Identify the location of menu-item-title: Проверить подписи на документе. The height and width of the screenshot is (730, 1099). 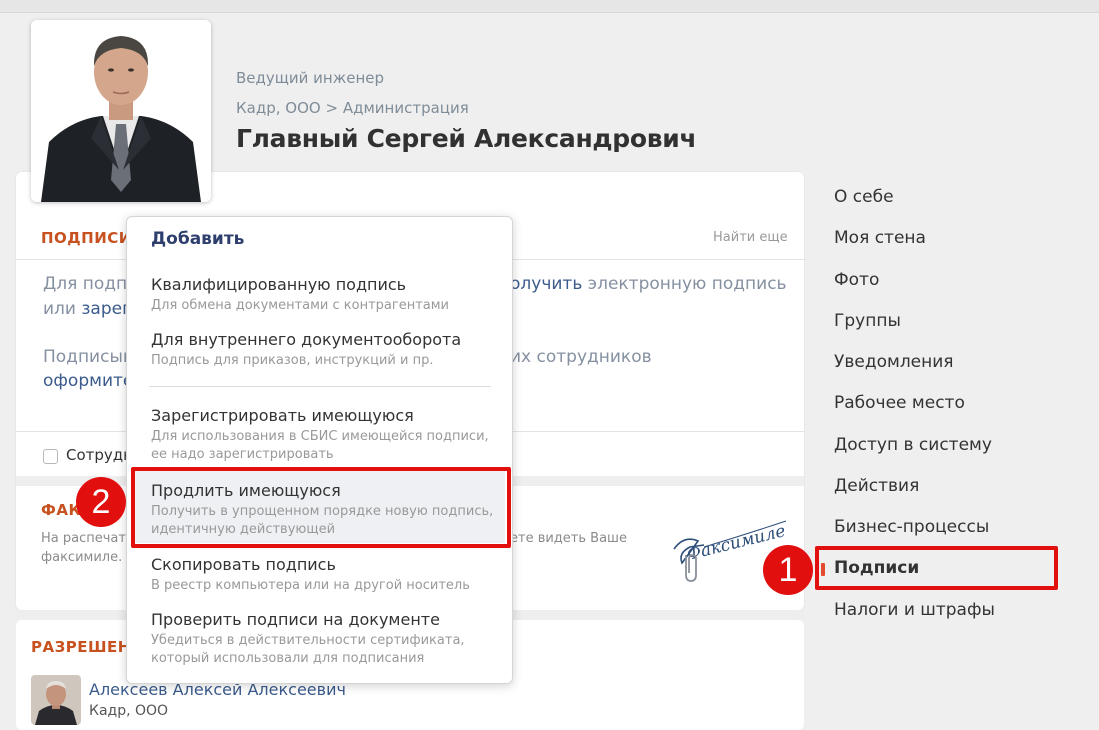
(295, 619).